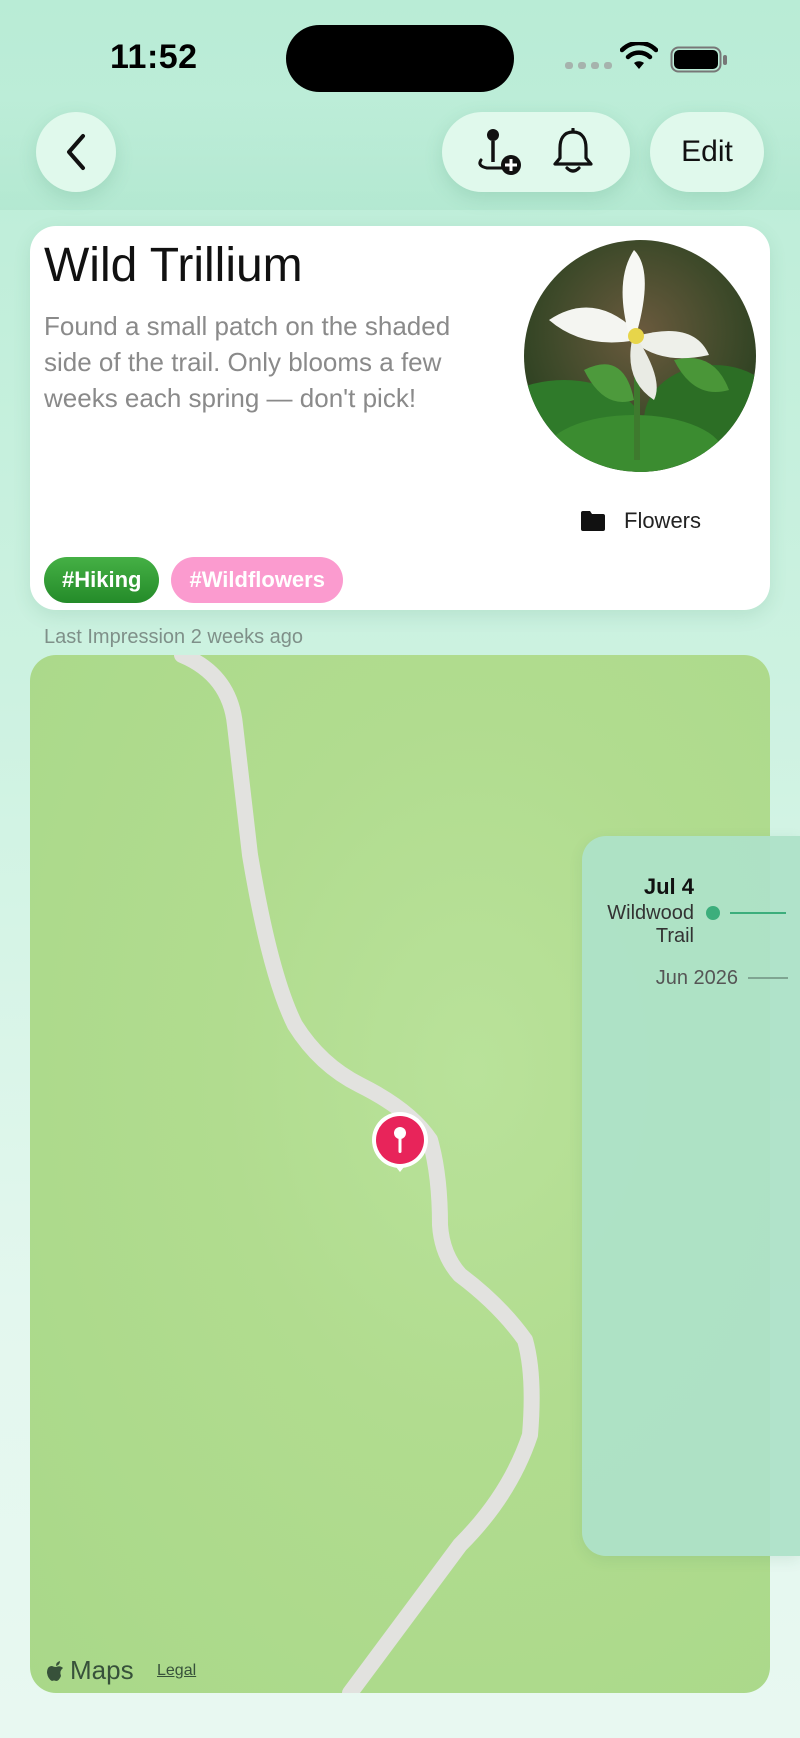 This screenshot has width=800, height=1738. I want to click on folder-name: Flowers, so click(663, 520).